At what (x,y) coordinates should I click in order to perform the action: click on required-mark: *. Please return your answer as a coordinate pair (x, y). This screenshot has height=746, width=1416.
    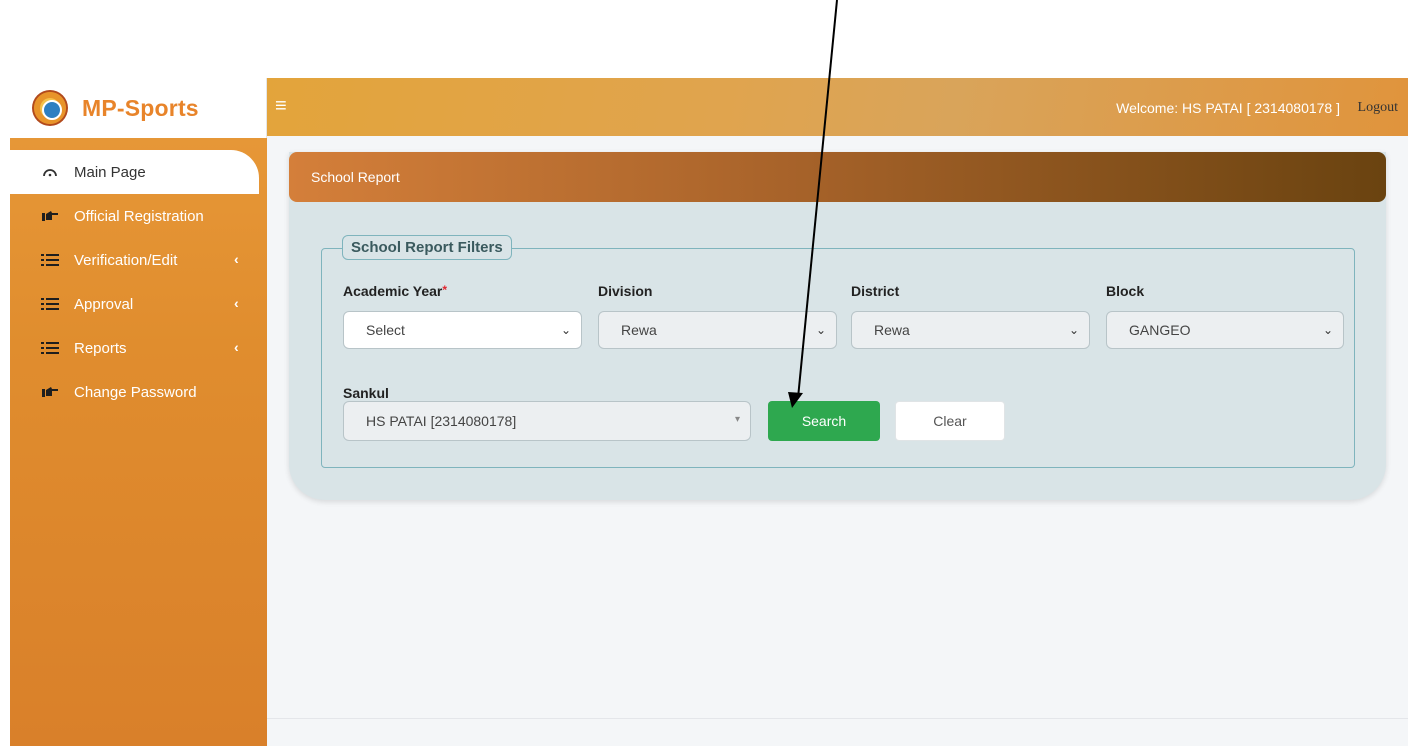
    Looking at the image, I should click on (445, 290).